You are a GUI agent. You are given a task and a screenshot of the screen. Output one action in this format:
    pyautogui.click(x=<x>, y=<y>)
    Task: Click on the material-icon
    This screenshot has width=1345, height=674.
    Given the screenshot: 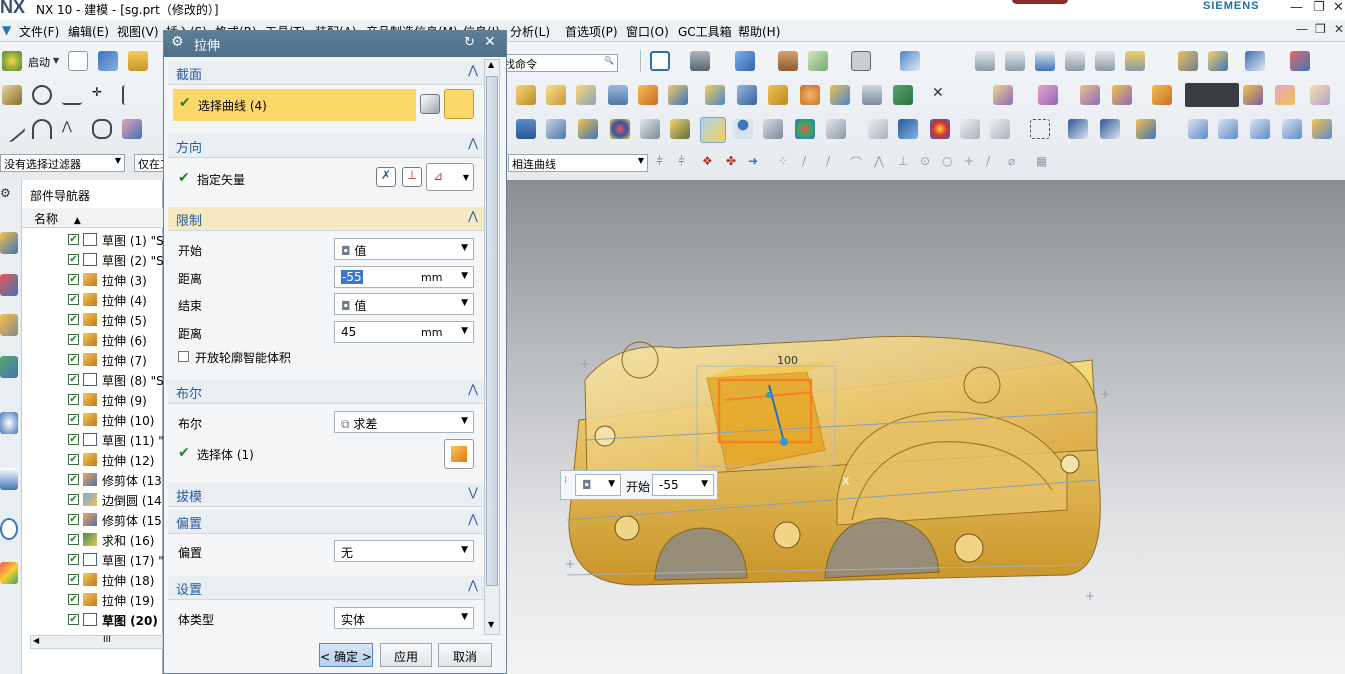 What is the action you would take?
    pyautogui.click(x=620, y=129)
    